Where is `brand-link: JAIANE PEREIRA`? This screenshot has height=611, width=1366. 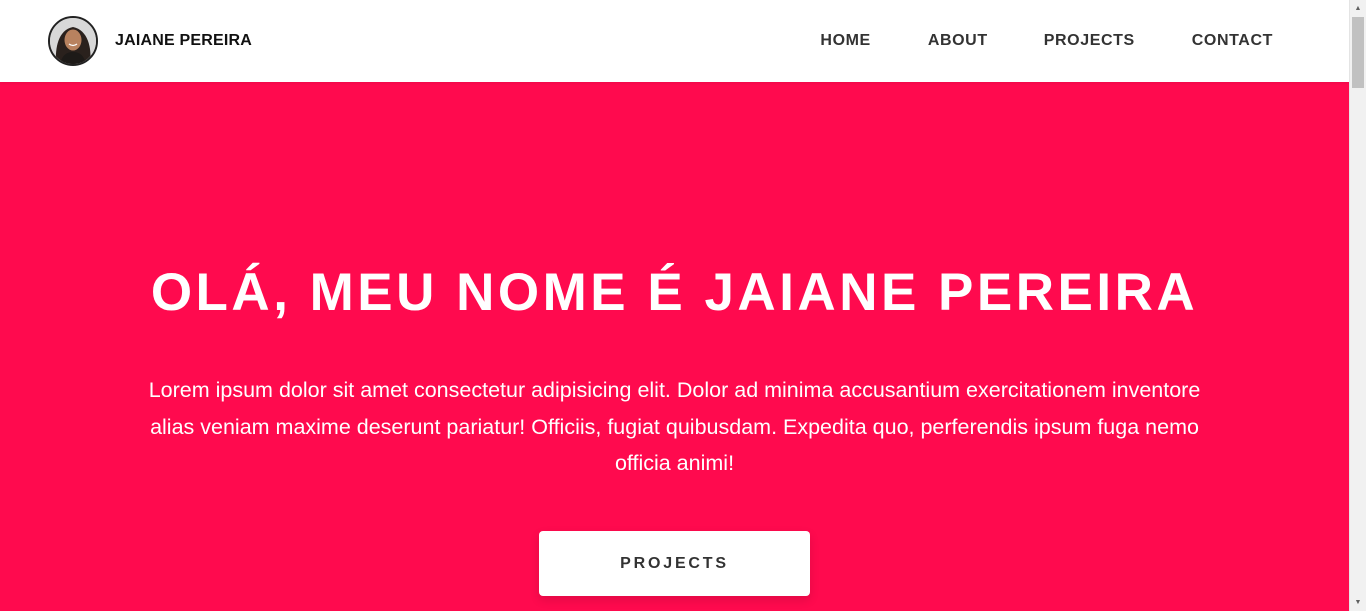 brand-link: JAIANE PEREIRA is located at coordinates (150, 41).